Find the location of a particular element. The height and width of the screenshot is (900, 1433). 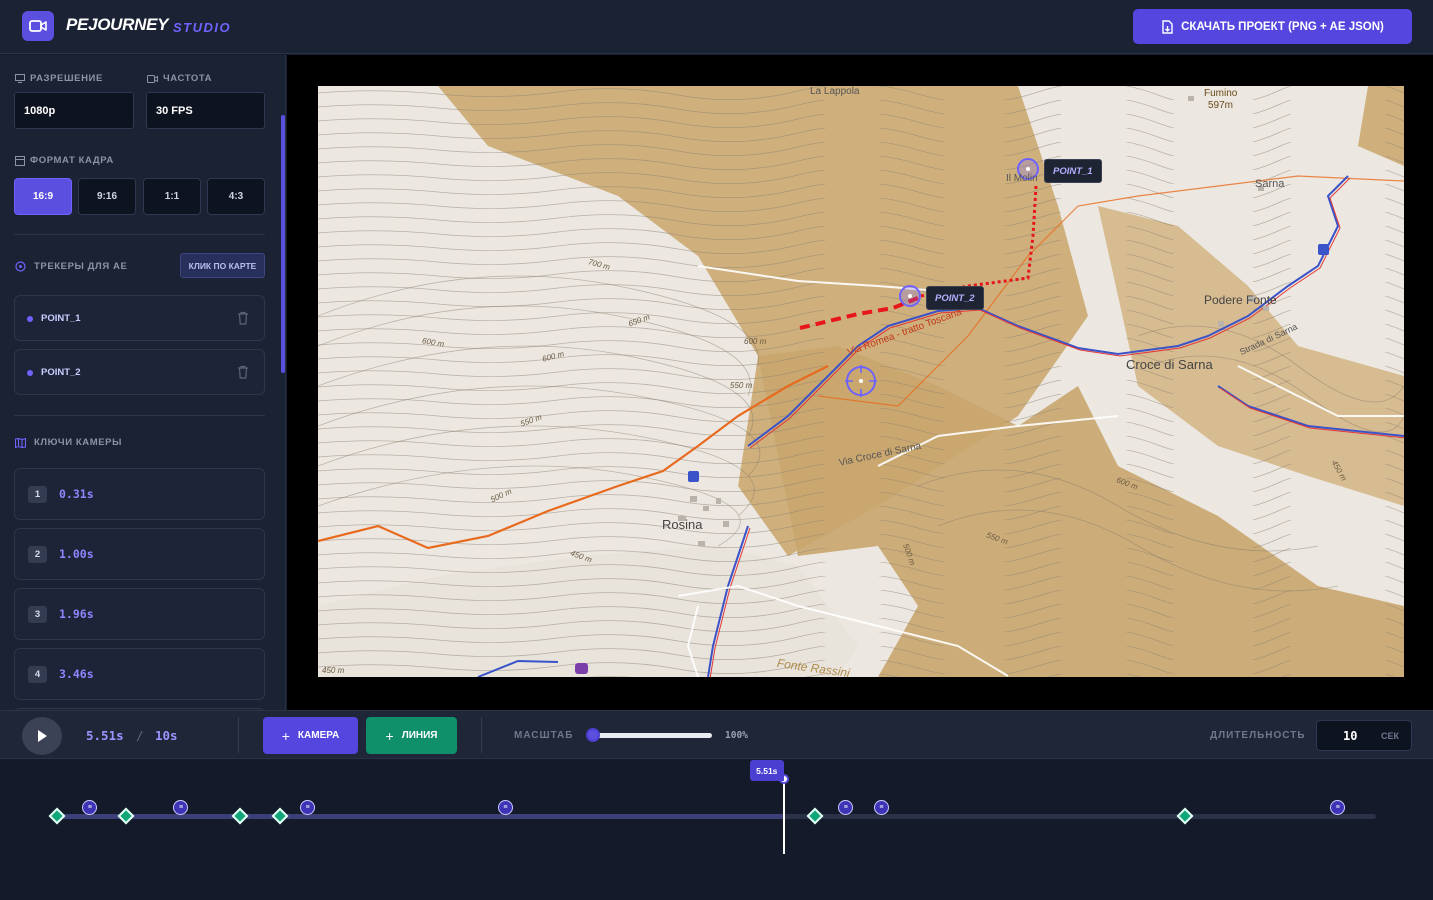

add-line-button: + ЛИНИЯ is located at coordinates (411, 735).